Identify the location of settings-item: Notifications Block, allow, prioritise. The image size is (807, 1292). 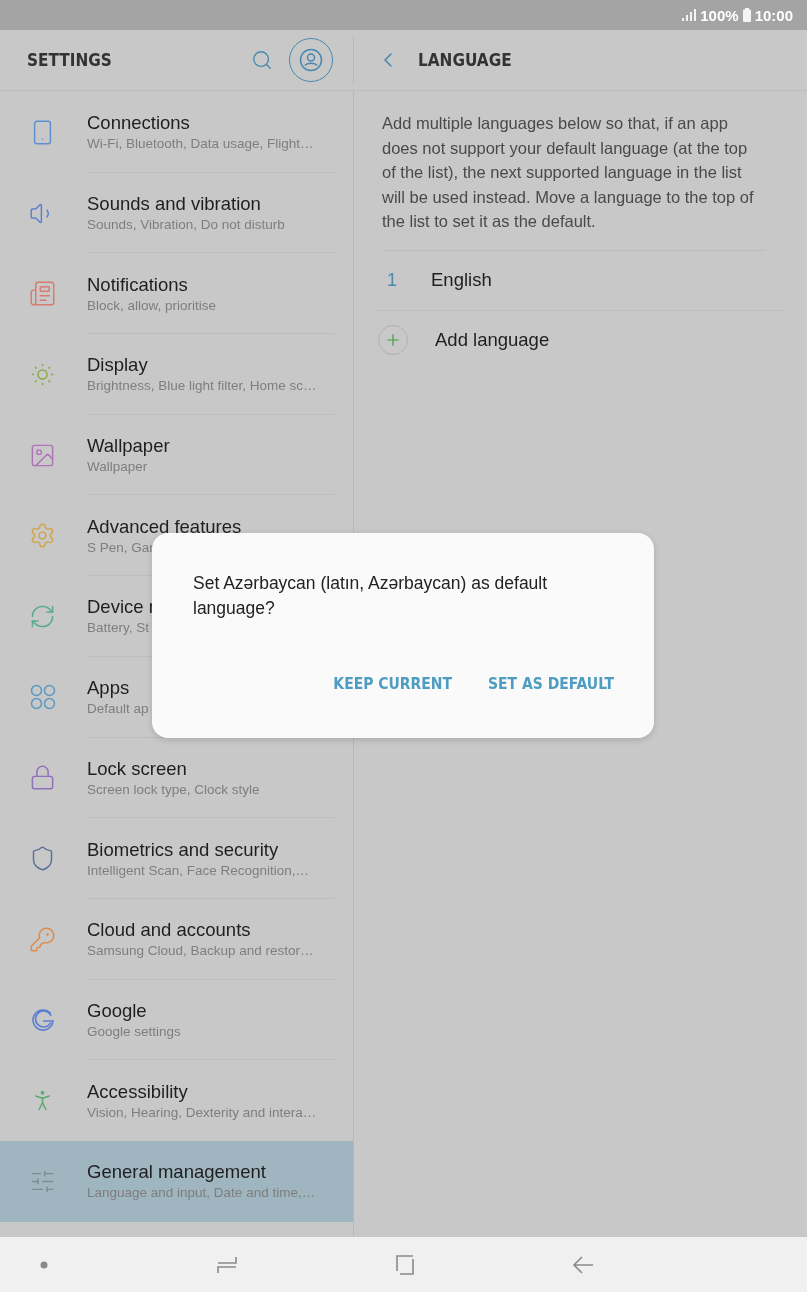
(176, 294).